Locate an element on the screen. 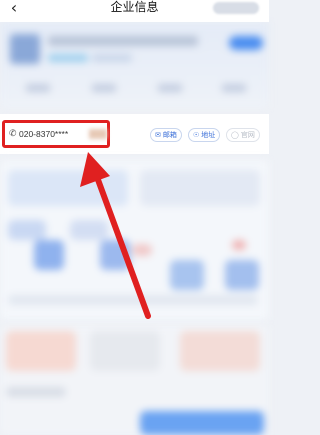 Image resolution: width=320 pixels, height=435 pixels. email-button-label: 邮箱 is located at coordinates (169, 135).